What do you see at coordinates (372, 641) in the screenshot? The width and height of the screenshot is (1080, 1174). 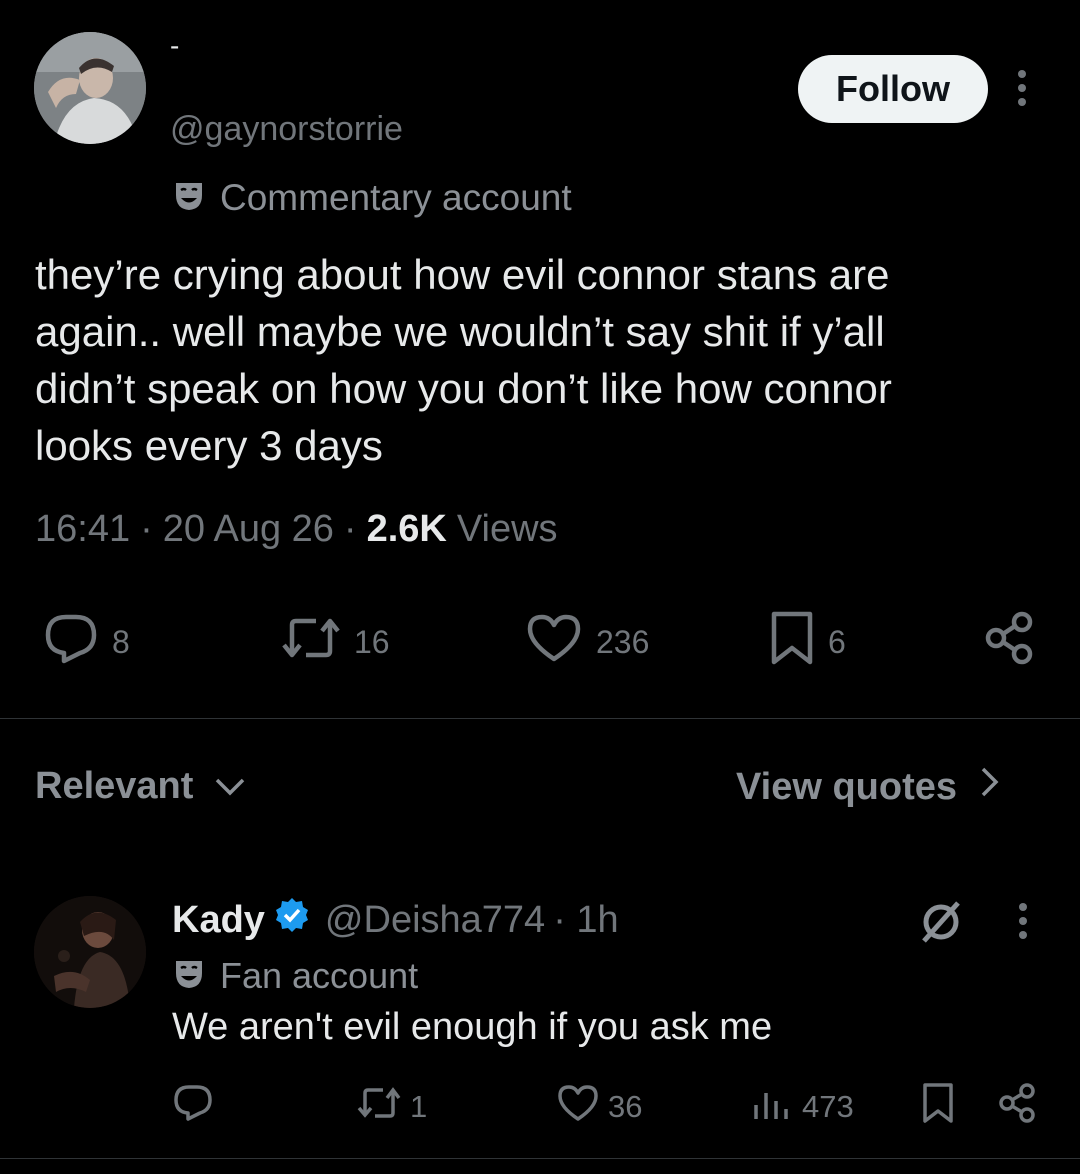 I see `repost-count: 16` at bounding box center [372, 641].